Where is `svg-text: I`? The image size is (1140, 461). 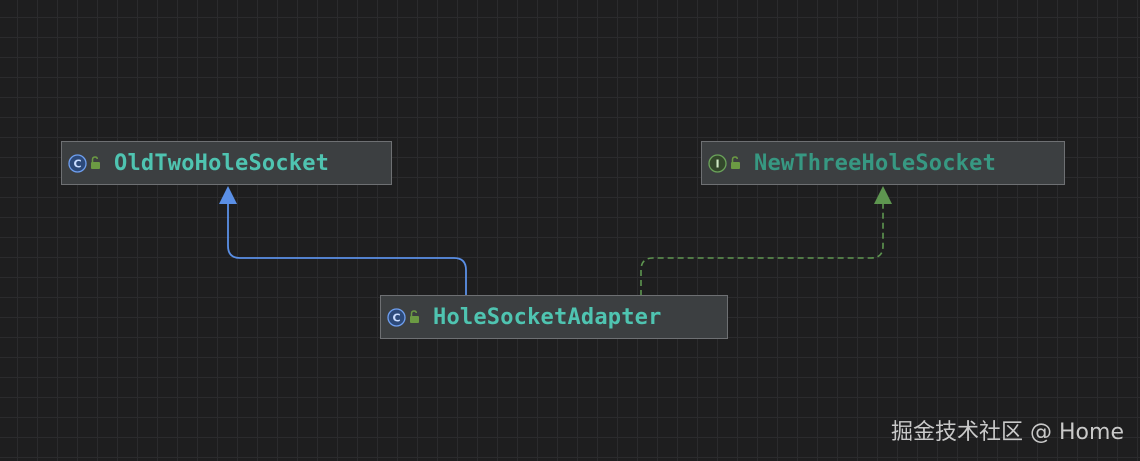
svg-text: I is located at coordinates (717, 163).